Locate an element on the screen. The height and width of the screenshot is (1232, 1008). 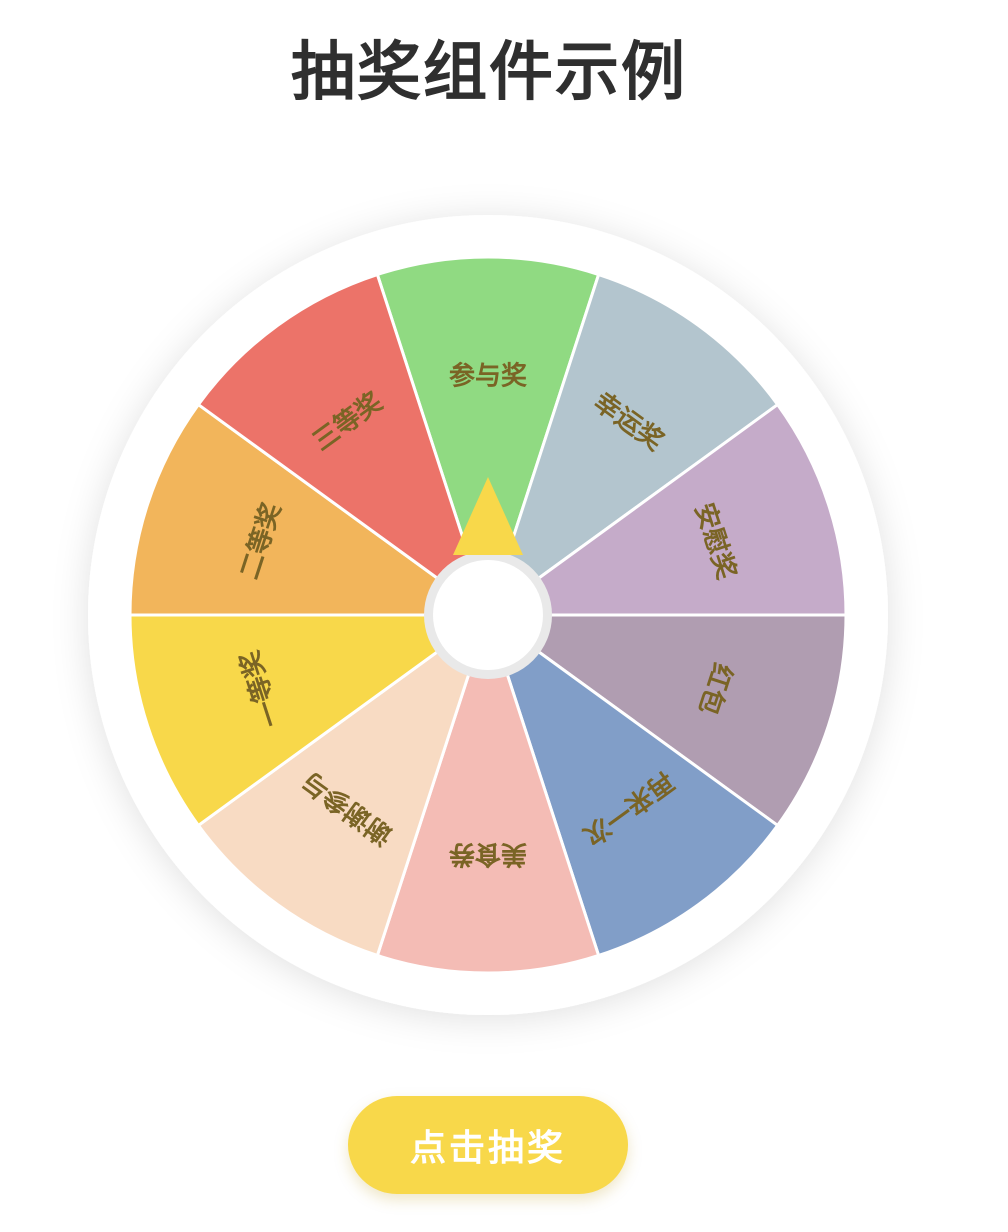
spin-button: 点击抽奖 is located at coordinates (488, 1145).